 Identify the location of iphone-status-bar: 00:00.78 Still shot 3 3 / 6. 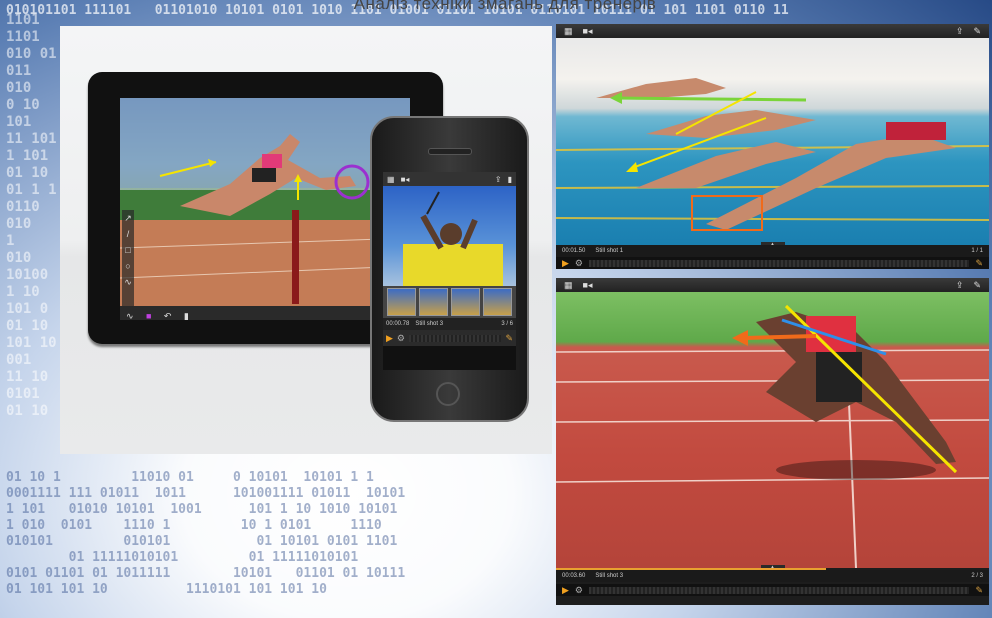
(449, 324).